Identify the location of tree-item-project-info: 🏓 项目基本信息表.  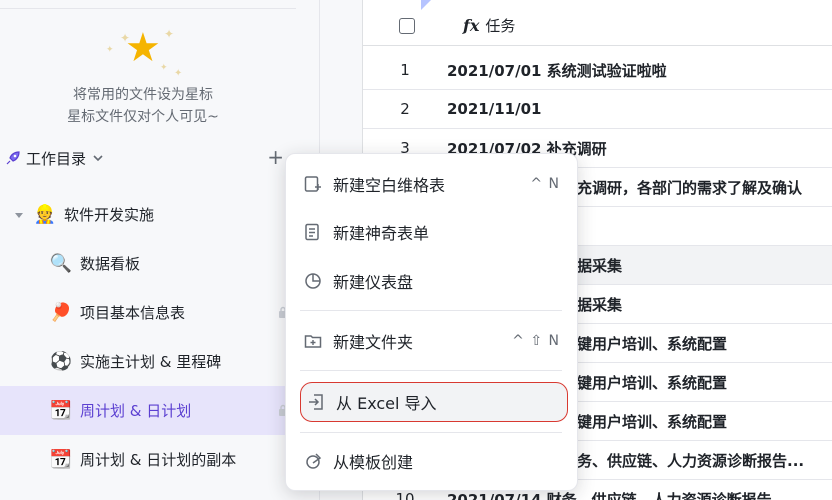
(148, 312).